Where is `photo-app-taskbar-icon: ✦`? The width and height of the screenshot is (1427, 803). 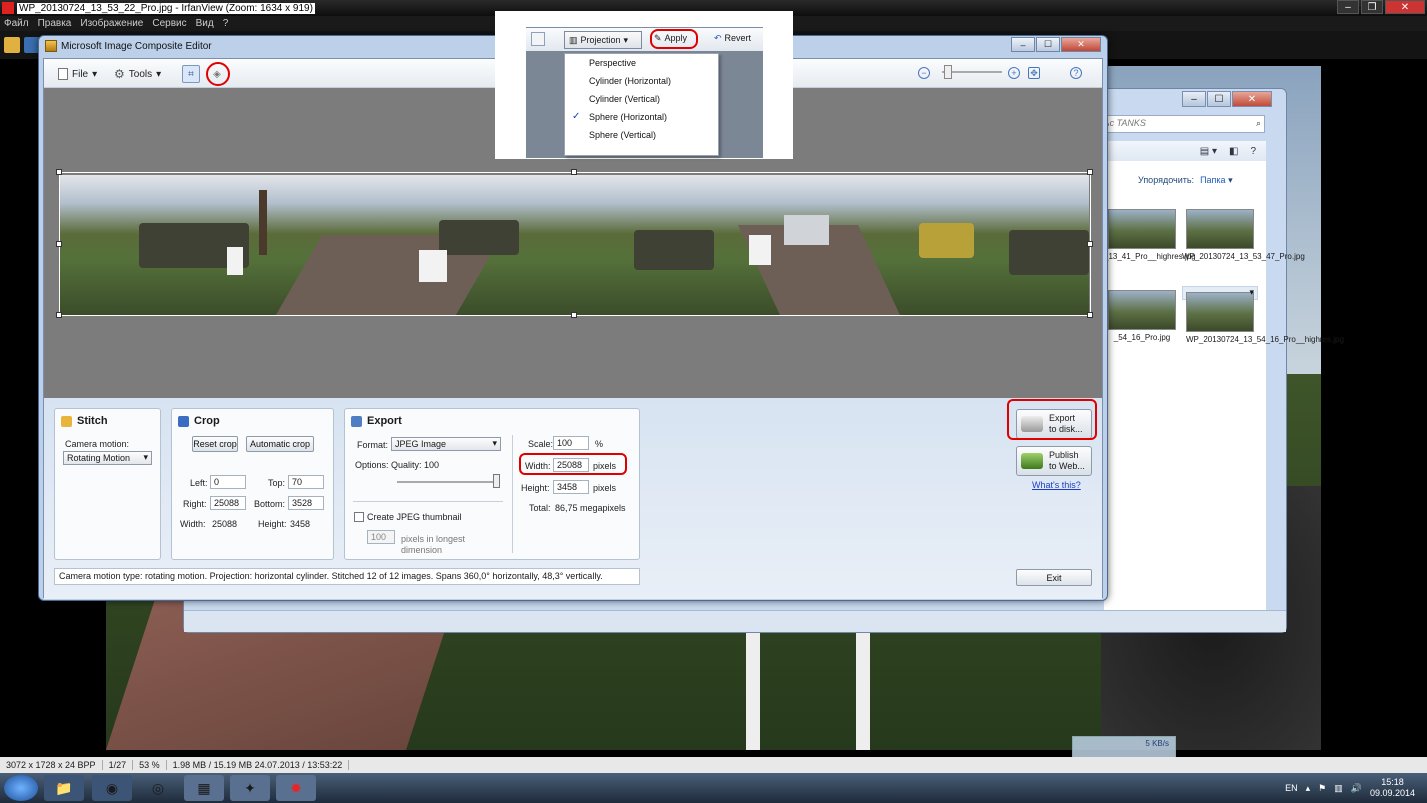 photo-app-taskbar-icon: ✦ is located at coordinates (250, 788).